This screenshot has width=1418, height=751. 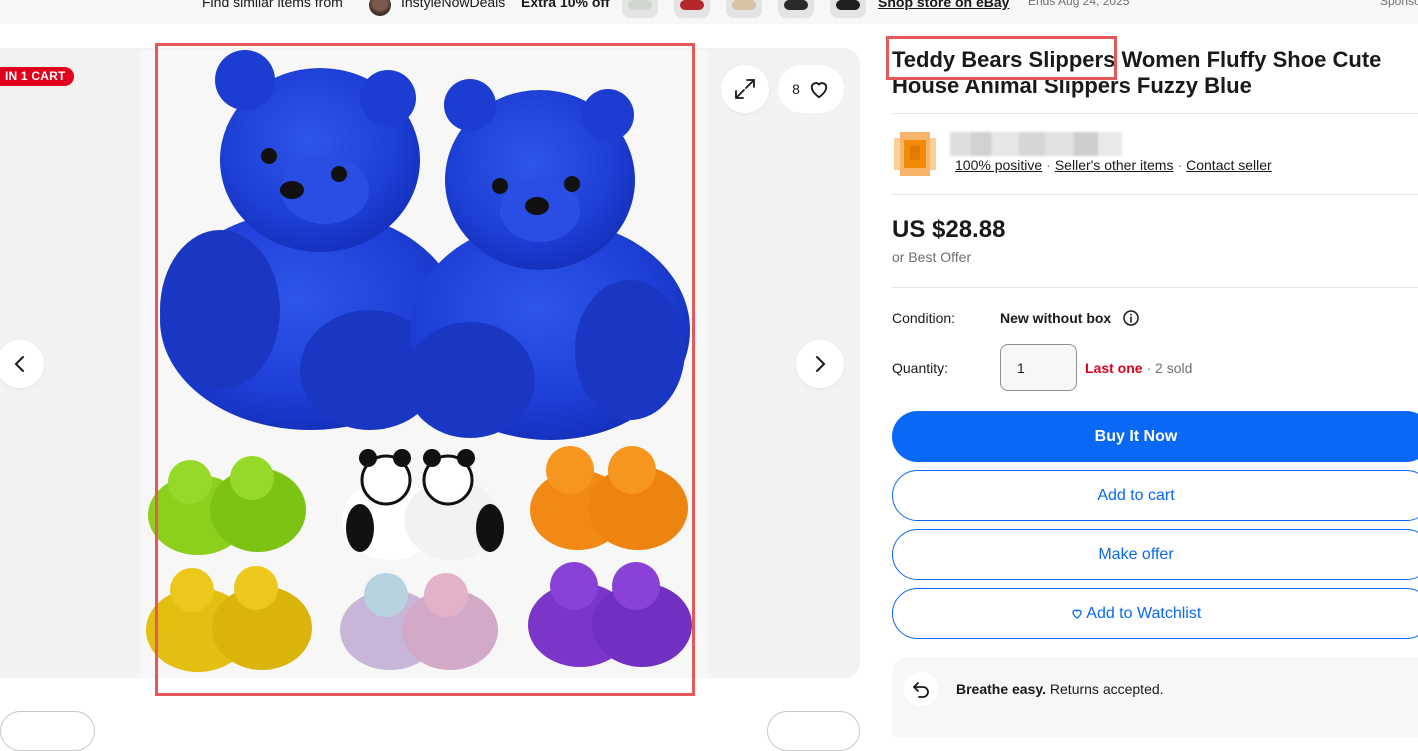 What do you see at coordinates (47, 731) in the screenshot?
I see `gallery-bottom-button-left` at bounding box center [47, 731].